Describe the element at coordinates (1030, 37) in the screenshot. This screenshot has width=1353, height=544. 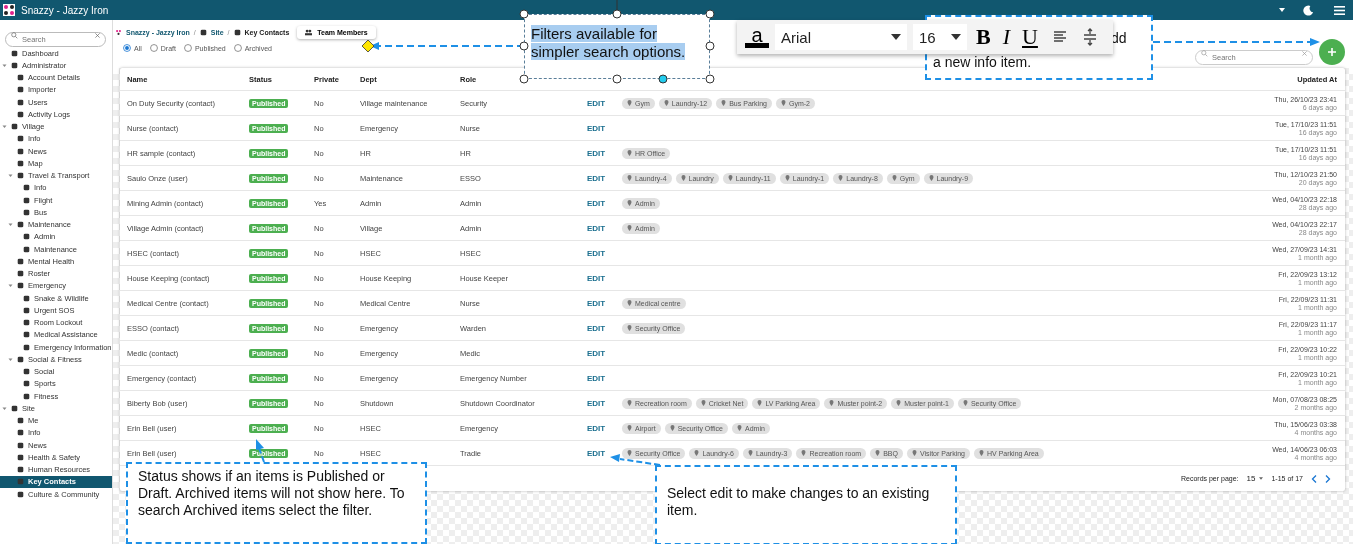
I see `format-button: U` at that location.